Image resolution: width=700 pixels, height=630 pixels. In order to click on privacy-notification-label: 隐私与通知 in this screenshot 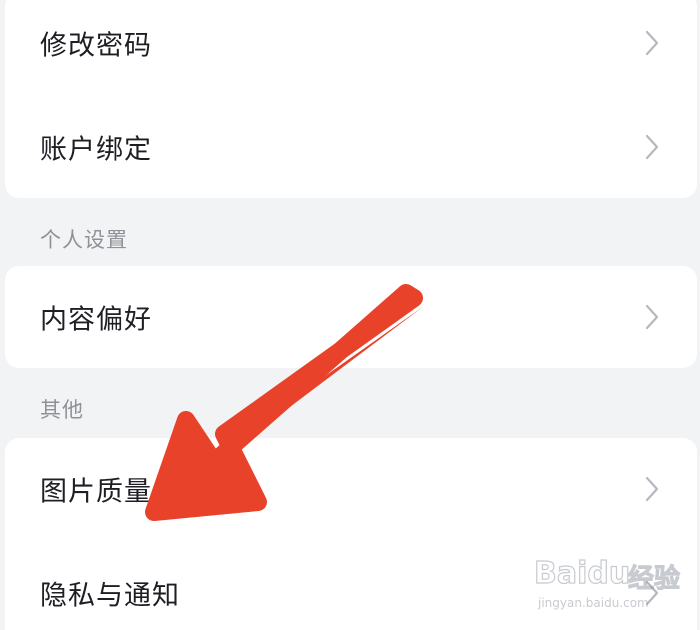, I will do `click(110, 596)`.